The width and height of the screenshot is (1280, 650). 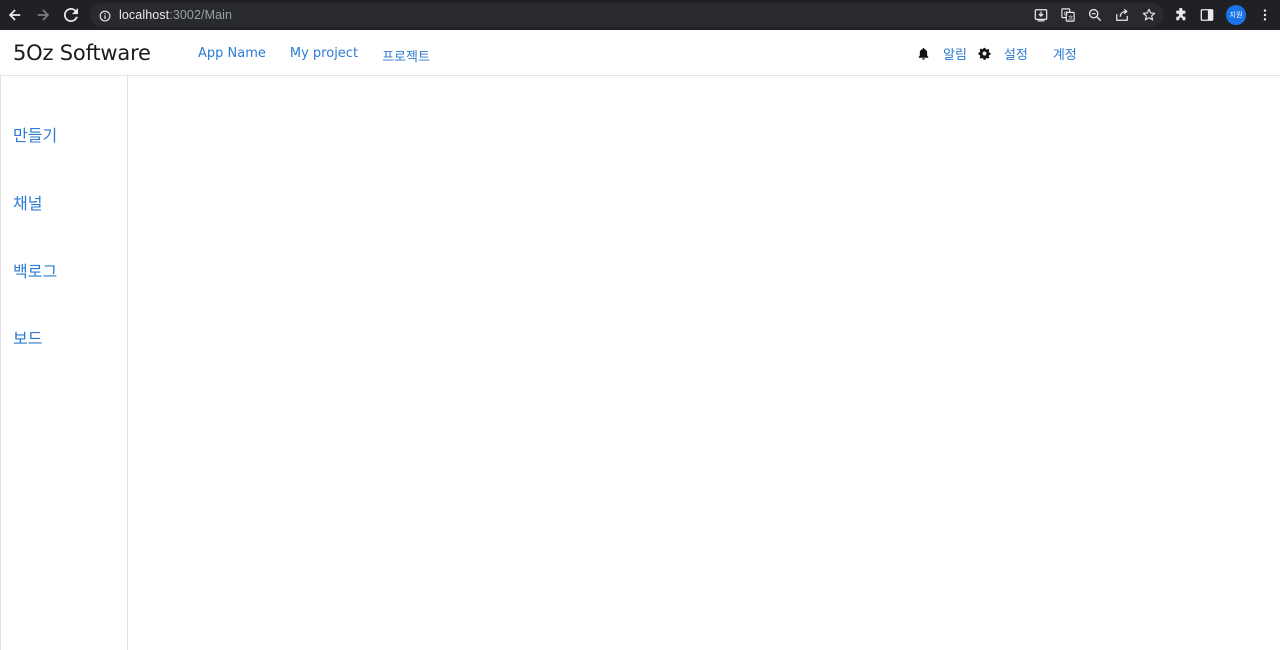 What do you see at coordinates (1207, 15) in the screenshot?
I see `sidepanel-icon` at bounding box center [1207, 15].